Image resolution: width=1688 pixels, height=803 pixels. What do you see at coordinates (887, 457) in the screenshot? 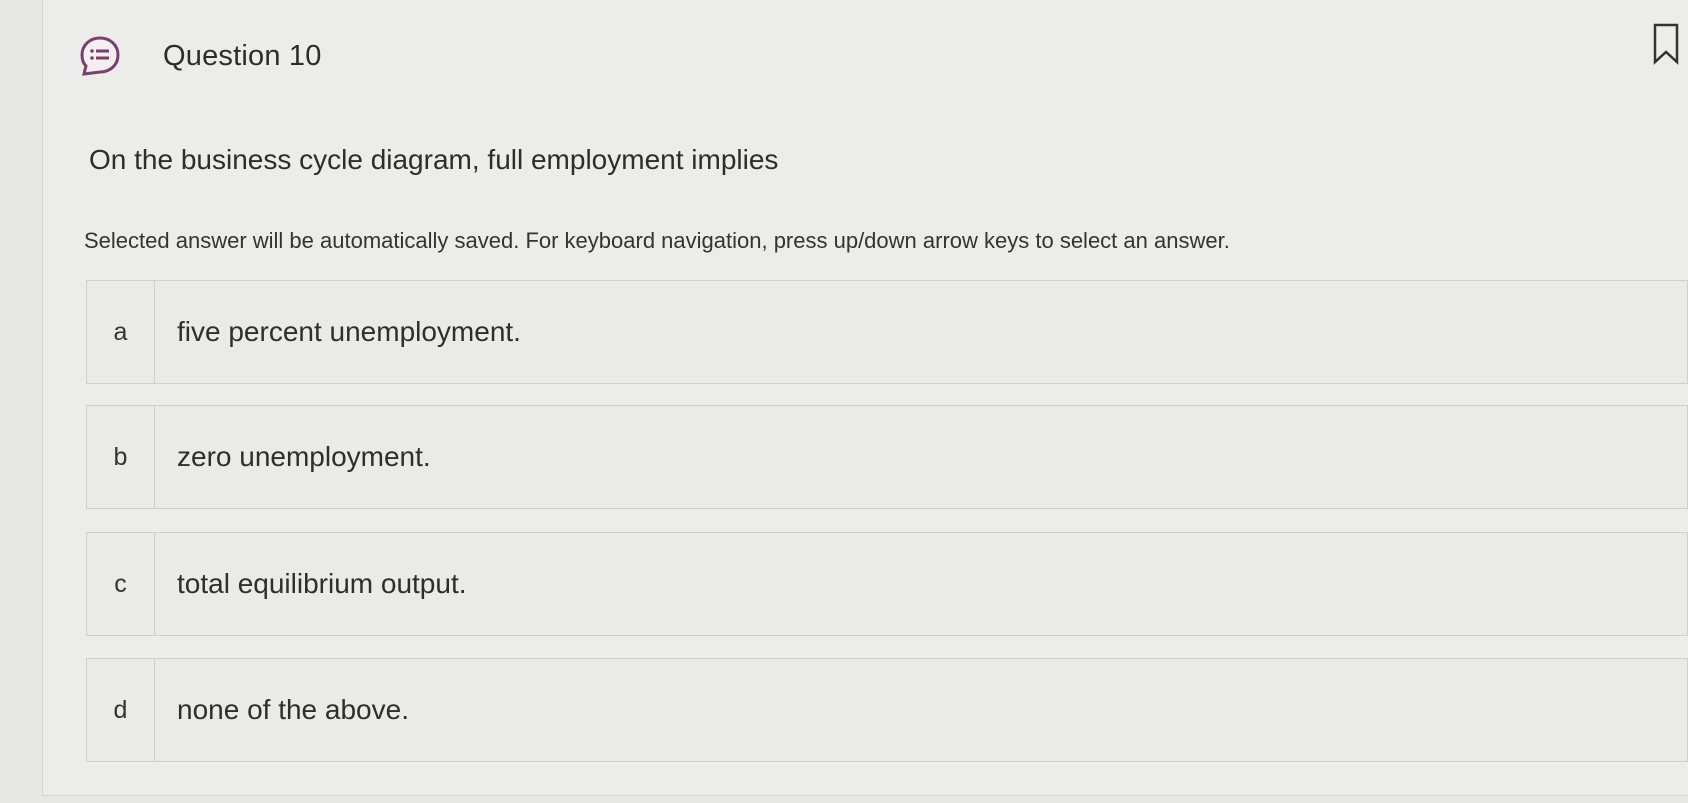
I see `answer-option-b: b zero unemployment.` at bounding box center [887, 457].